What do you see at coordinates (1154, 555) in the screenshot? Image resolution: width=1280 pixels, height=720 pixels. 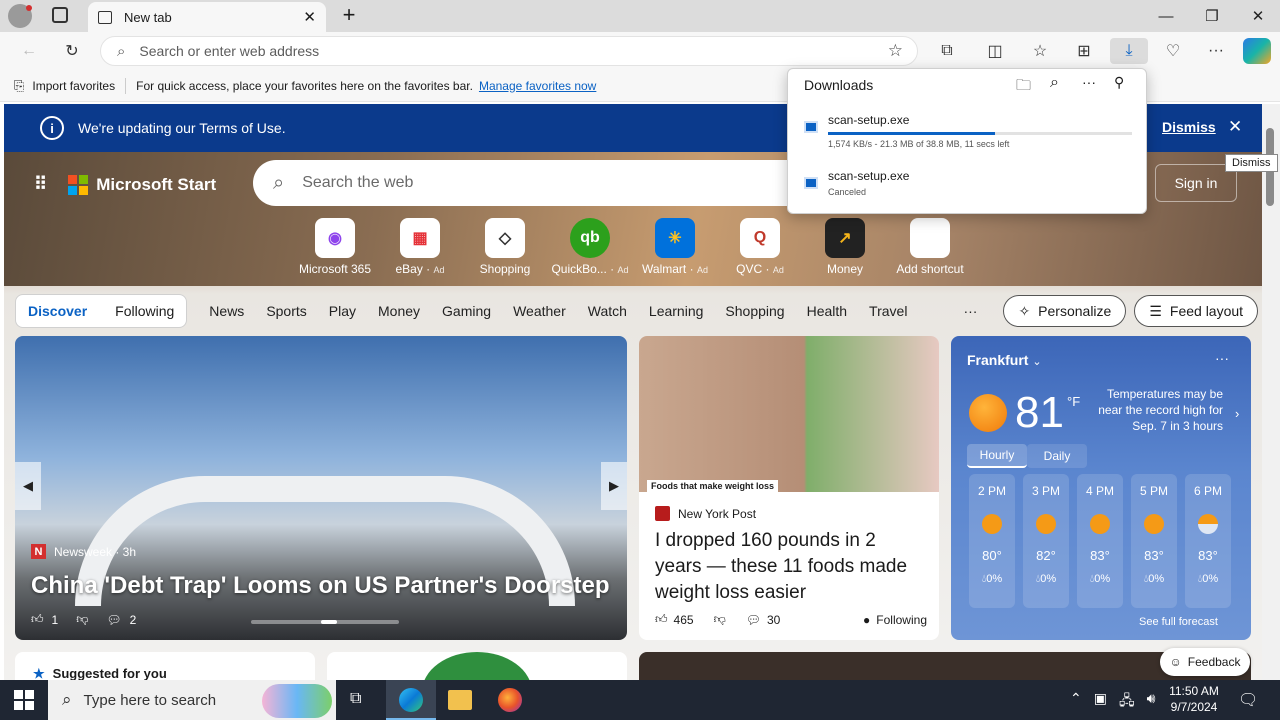 I see `hour-temp: 83°` at bounding box center [1154, 555].